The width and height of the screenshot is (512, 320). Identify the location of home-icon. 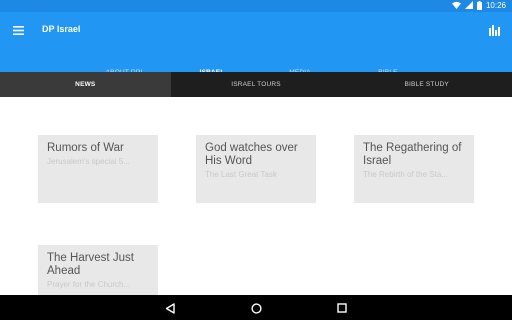
(256, 308).